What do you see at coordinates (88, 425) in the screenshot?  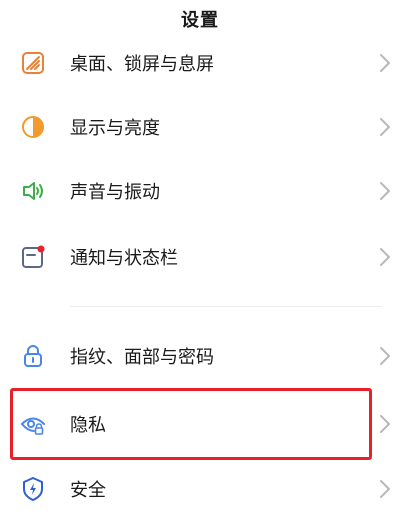 I see `settings-item-label: 隐私` at bounding box center [88, 425].